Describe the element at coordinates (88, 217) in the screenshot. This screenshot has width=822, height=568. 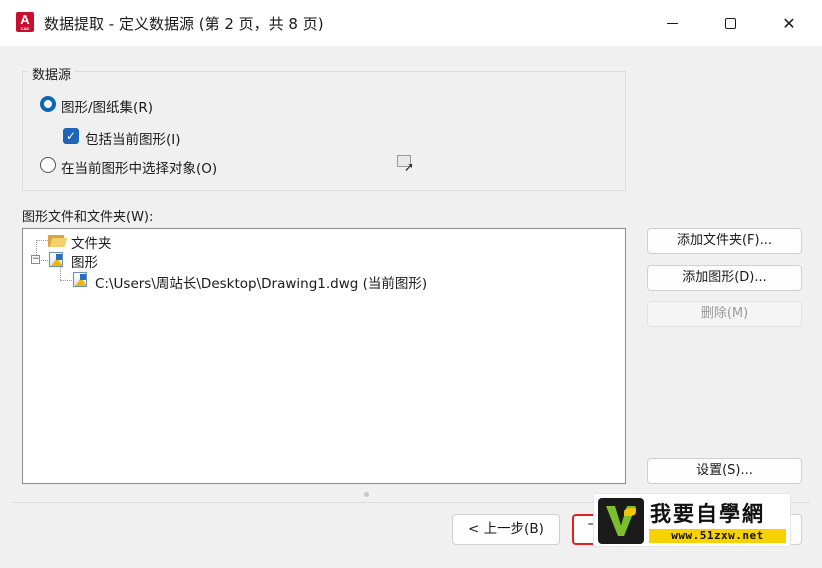
I see `files-list-label: 图形文件和文件夹(W):` at that location.